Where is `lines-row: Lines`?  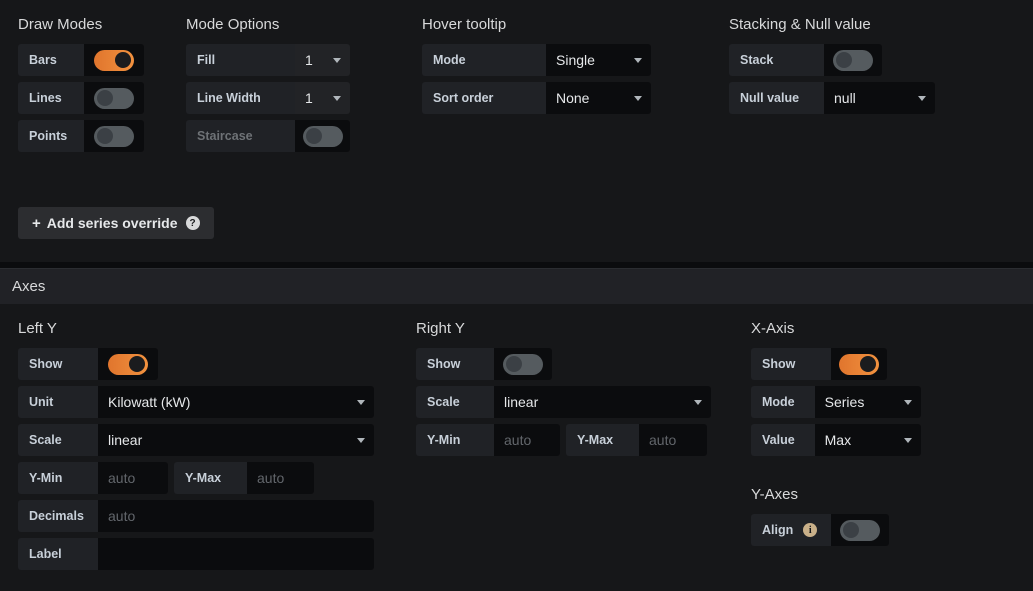 lines-row: Lines is located at coordinates (102, 98).